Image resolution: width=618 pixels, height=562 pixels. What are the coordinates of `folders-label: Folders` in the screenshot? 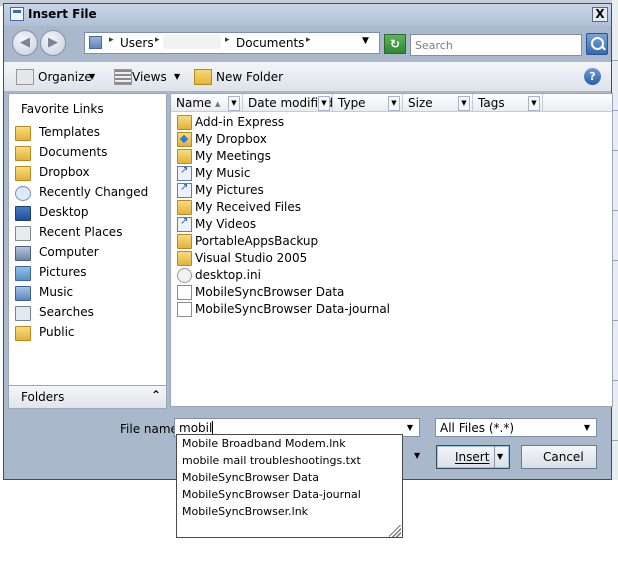 It's located at (43, 397).